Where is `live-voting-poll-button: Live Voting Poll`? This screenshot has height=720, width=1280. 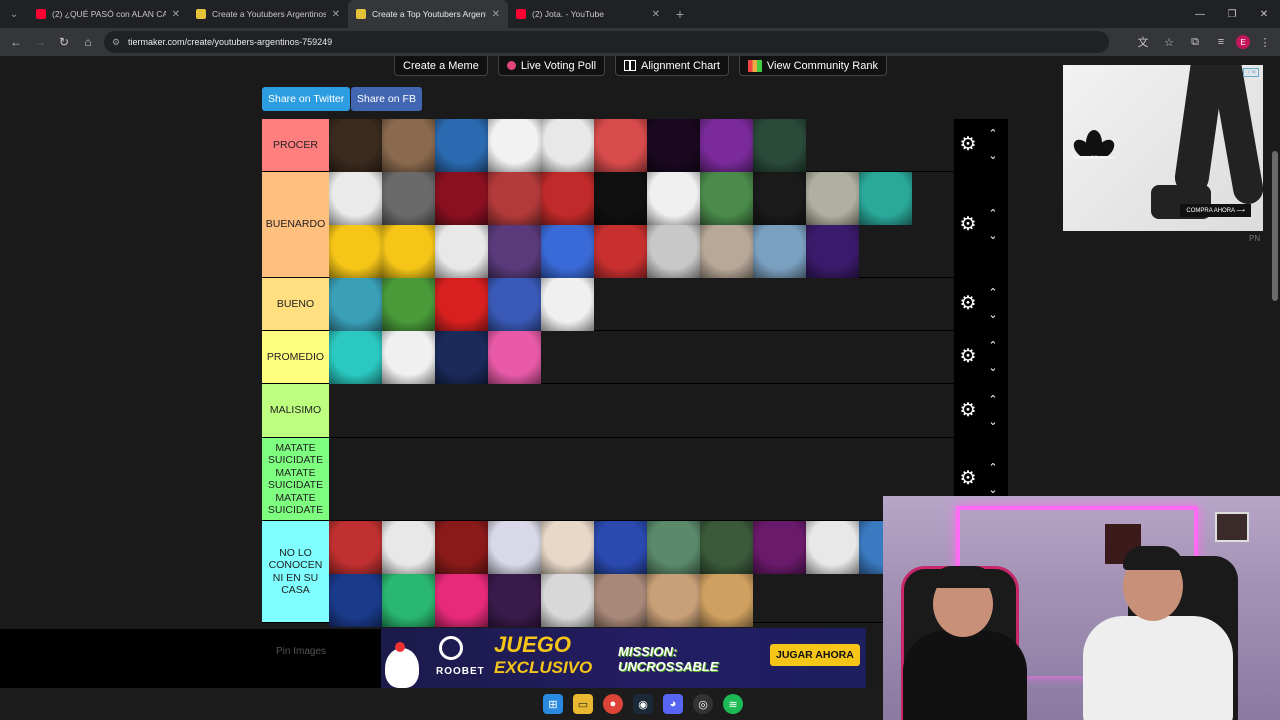 live-voting-poll-button: Live Voting Poll is located at coordinates (551, 66).